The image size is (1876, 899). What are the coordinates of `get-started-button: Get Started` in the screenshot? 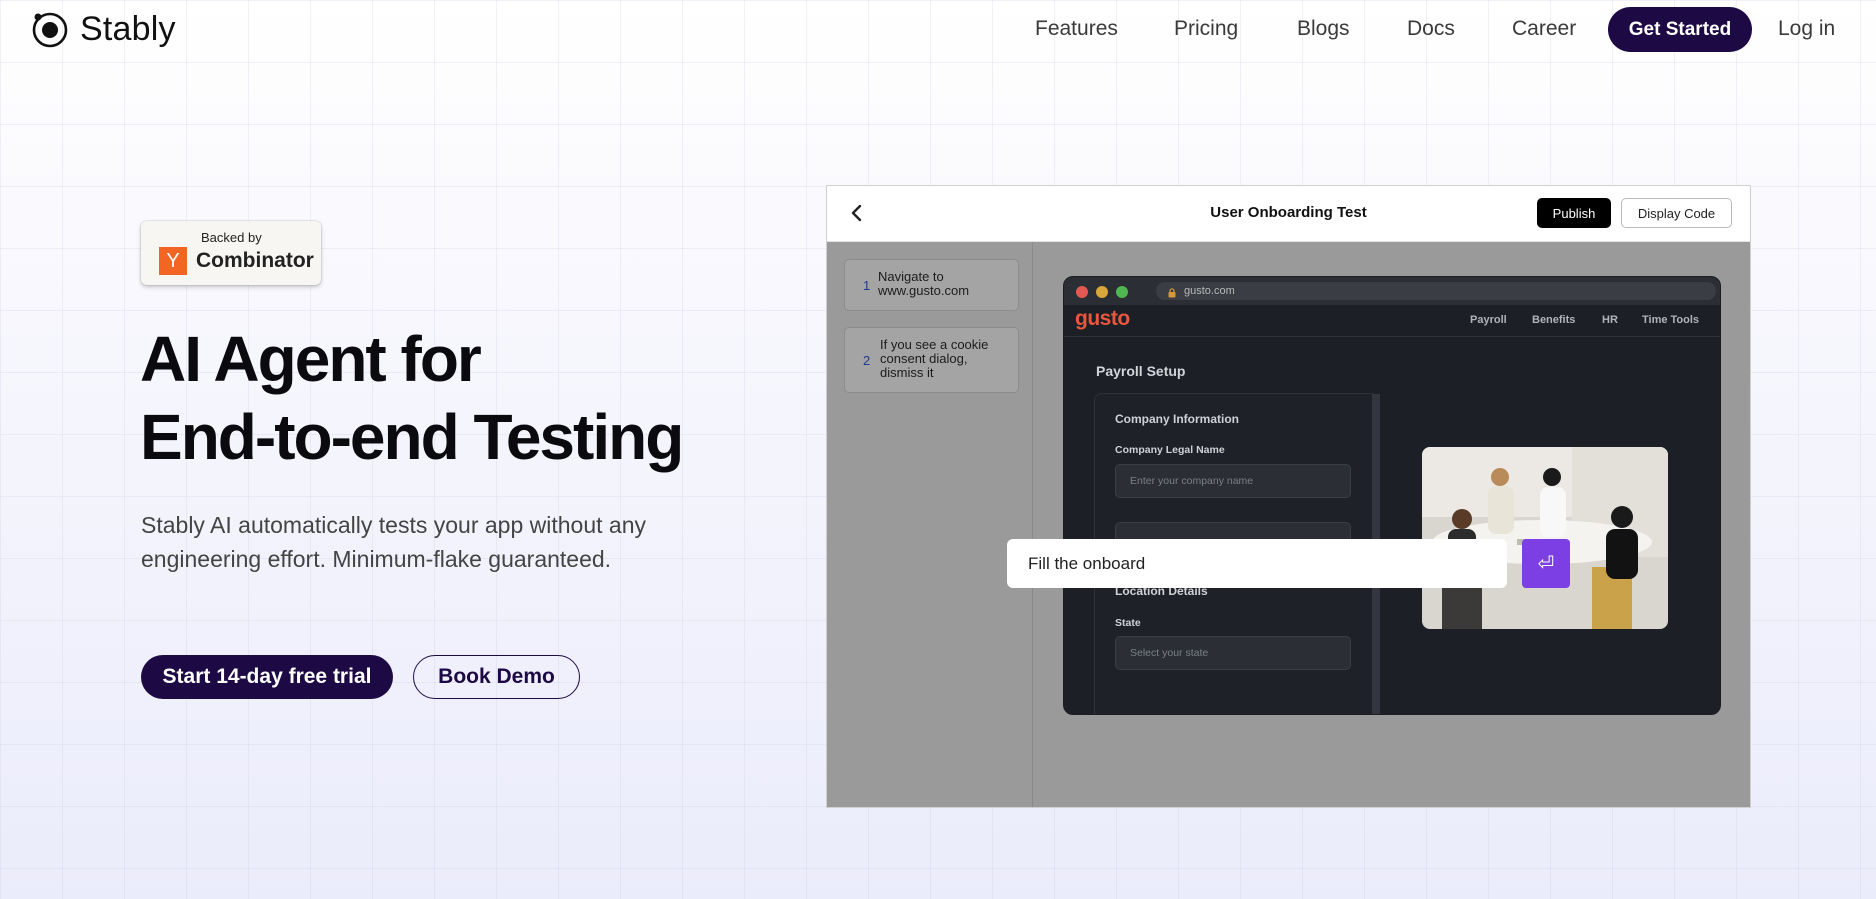 It's located at (1680, 29).